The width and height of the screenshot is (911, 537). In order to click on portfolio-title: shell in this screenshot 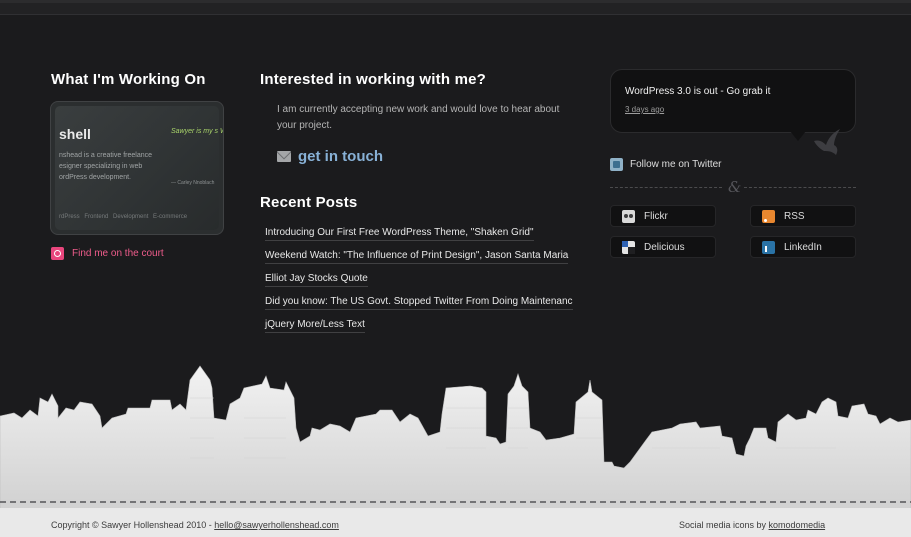, I will do `click(75, 134)`.